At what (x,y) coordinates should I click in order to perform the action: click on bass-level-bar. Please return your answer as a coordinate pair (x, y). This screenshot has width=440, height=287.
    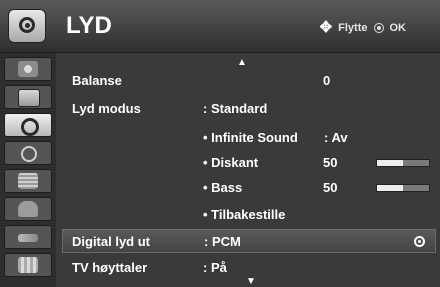
    Looking at the image, I should click on (403, 188).